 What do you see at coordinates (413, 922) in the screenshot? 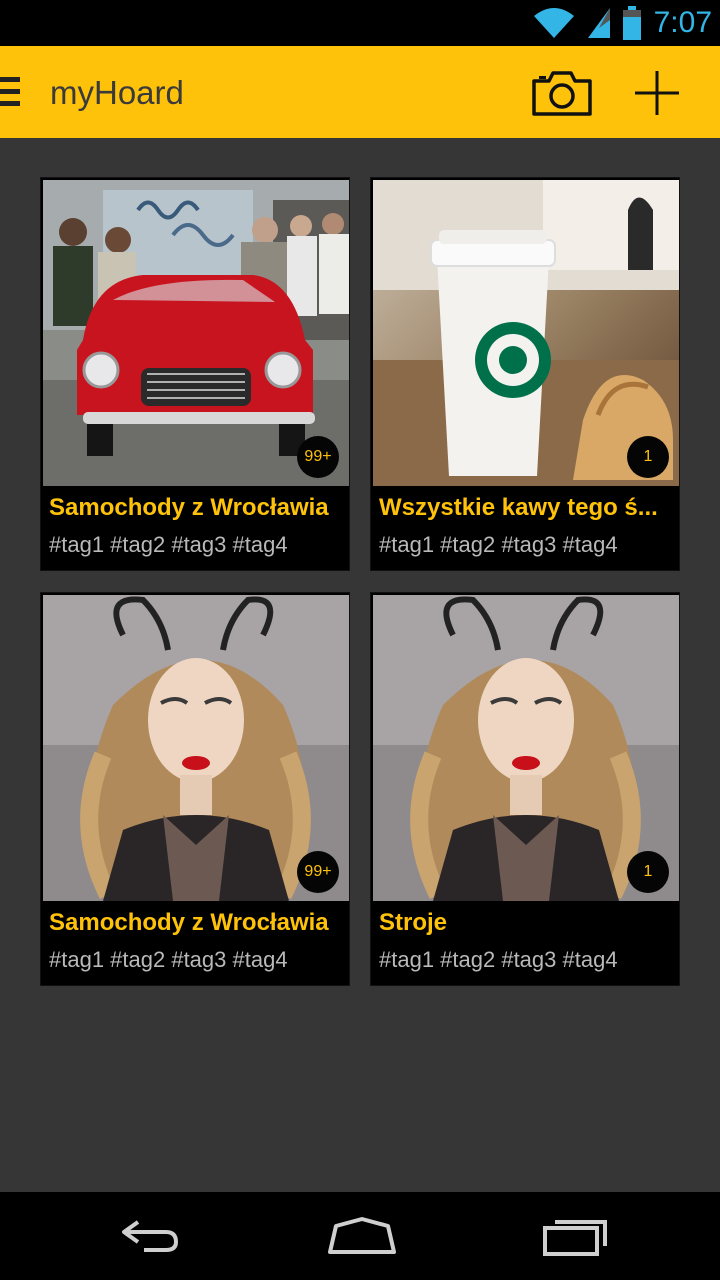
I see `collection-title: Stroje` at bounding box center [413, 922].